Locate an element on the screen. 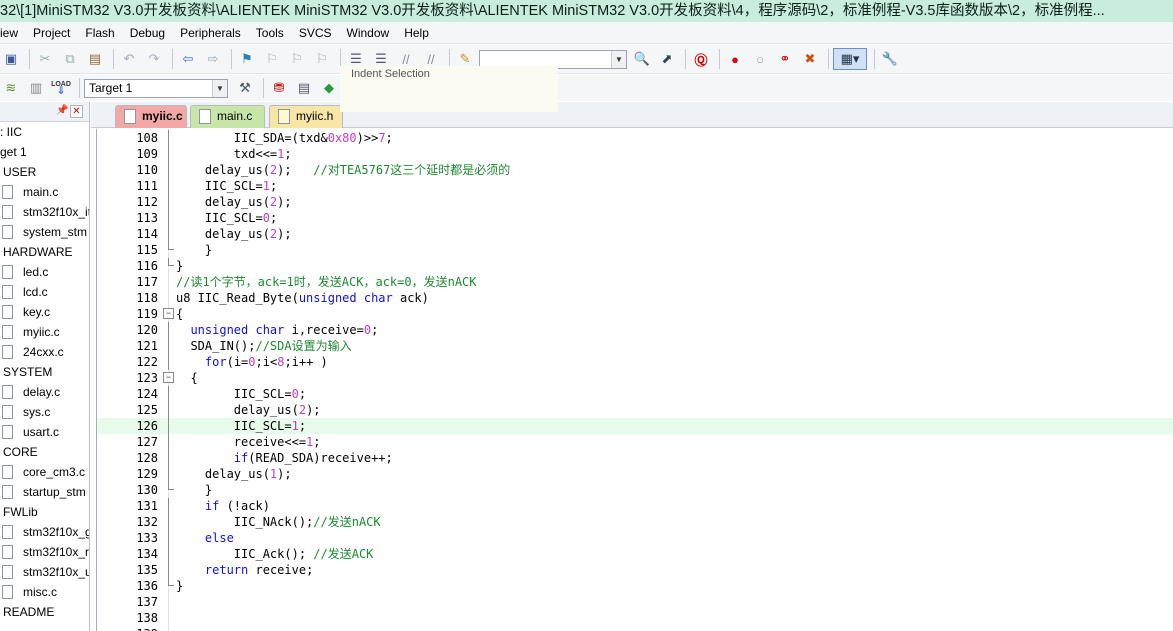 The height and width of the screenshot is (631, 1173). code-line: 133 else is located at coordinates (635, 538).